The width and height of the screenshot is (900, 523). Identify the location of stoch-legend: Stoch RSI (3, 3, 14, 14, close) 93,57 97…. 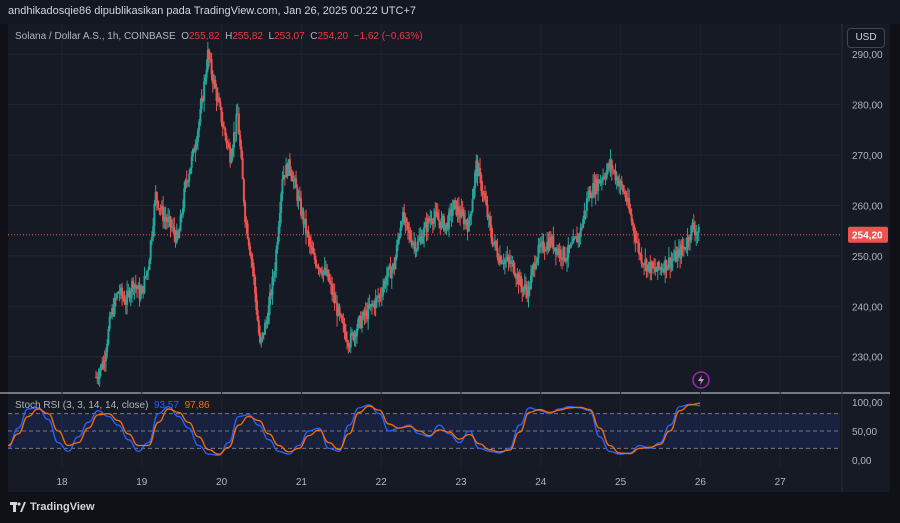
(112, 405).